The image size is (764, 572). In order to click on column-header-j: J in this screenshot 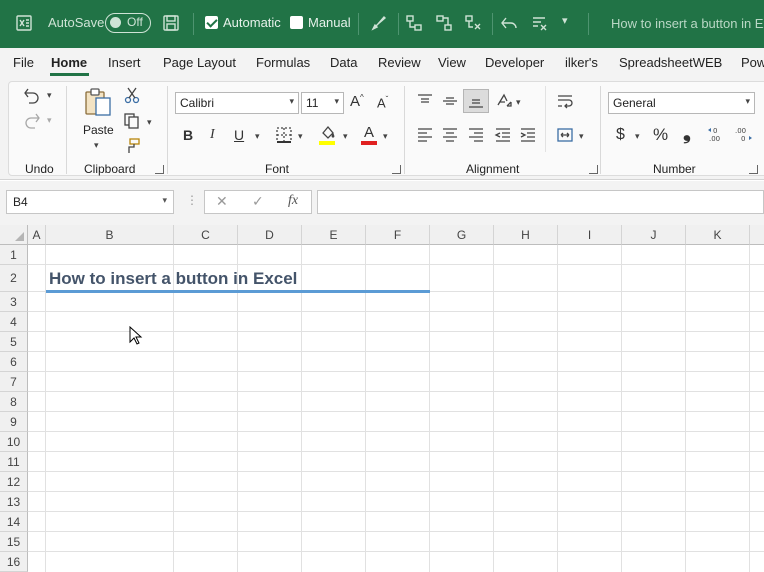, I will do `click(654, 235)`.